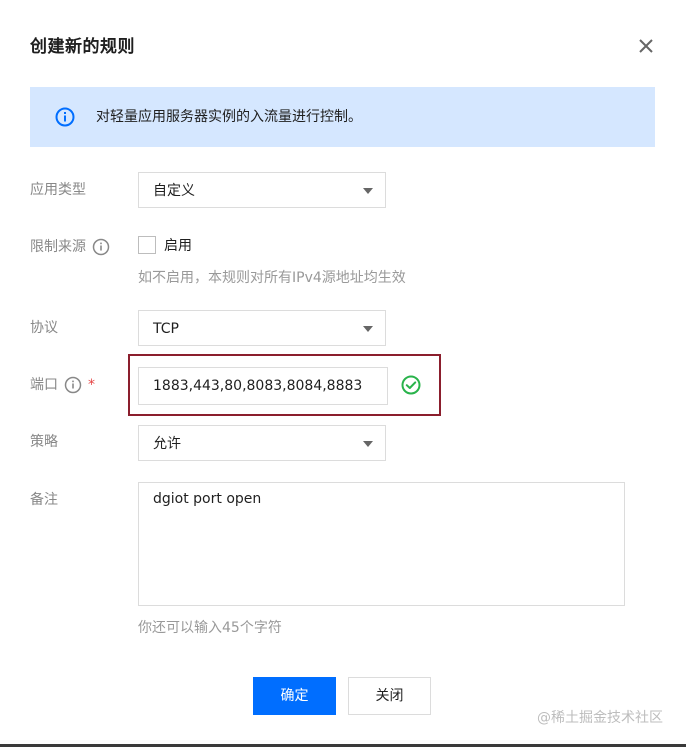 This screenshot has width=686, height=747. I want to click on protocol-label-text: 协议, so click(44, 328).